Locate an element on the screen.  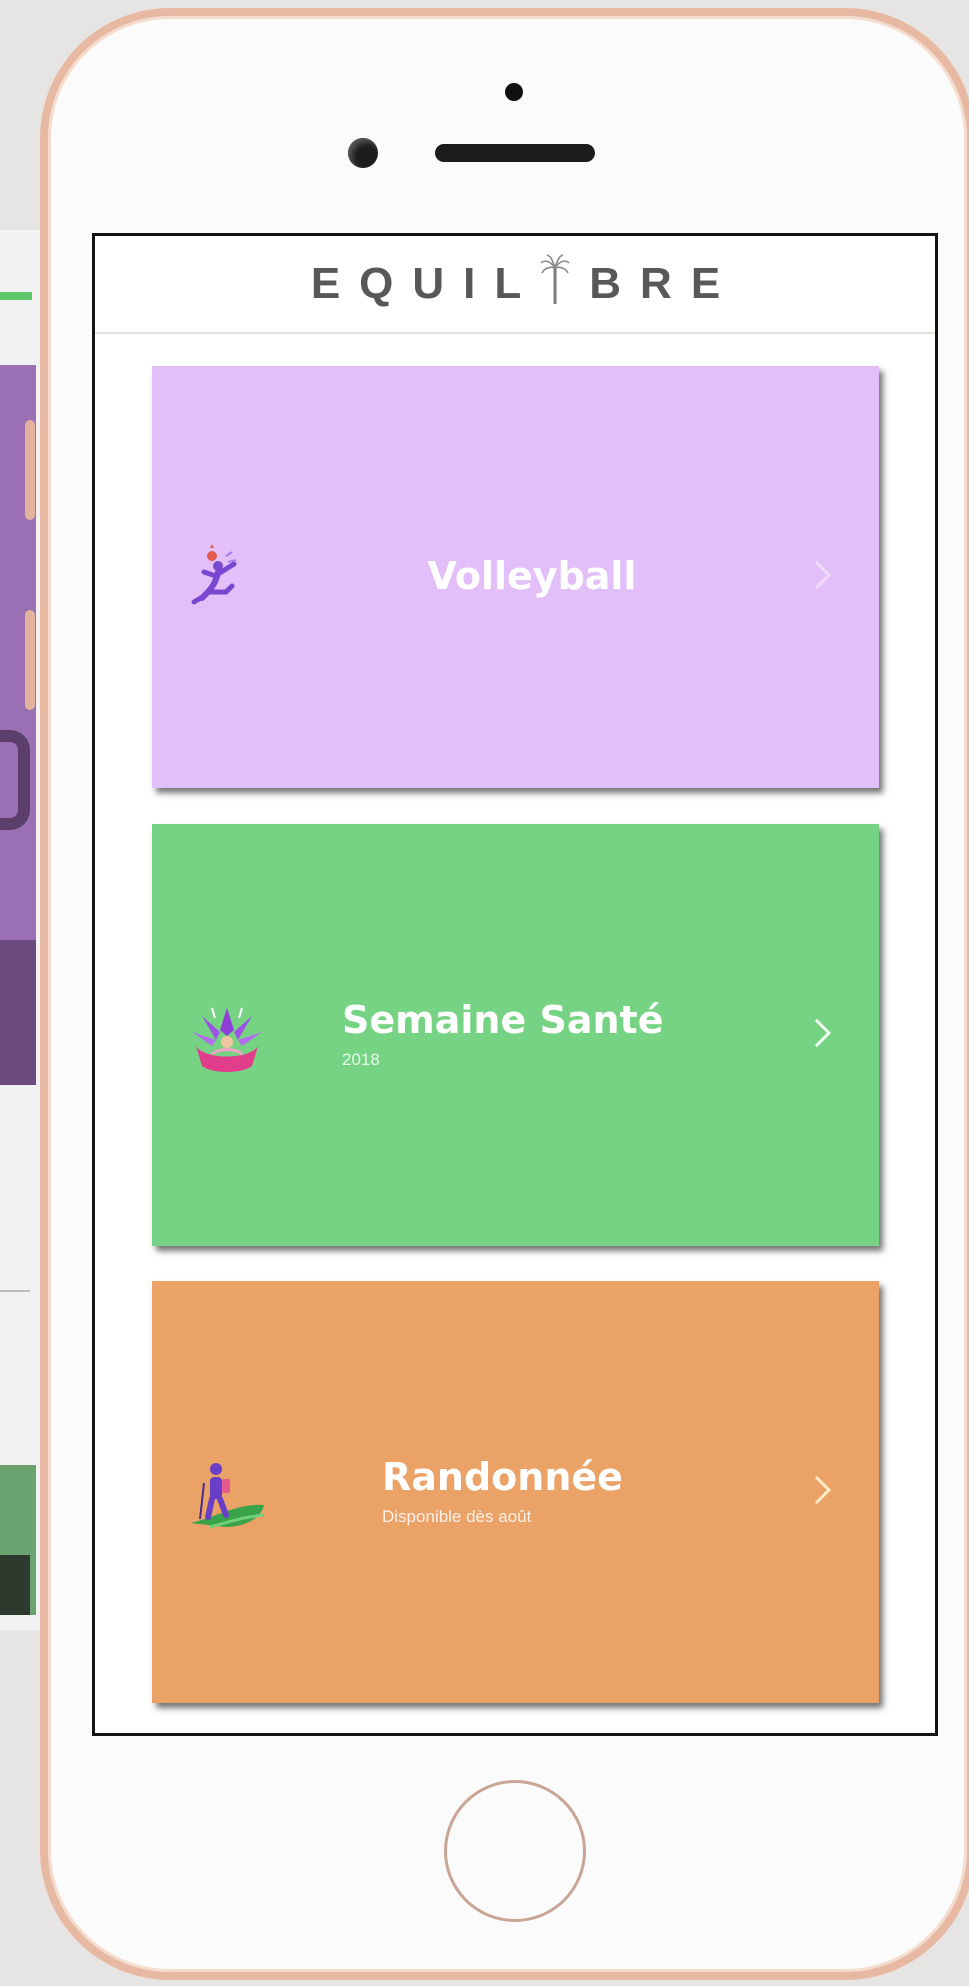
front-camera is located at coordinates (363, 153).